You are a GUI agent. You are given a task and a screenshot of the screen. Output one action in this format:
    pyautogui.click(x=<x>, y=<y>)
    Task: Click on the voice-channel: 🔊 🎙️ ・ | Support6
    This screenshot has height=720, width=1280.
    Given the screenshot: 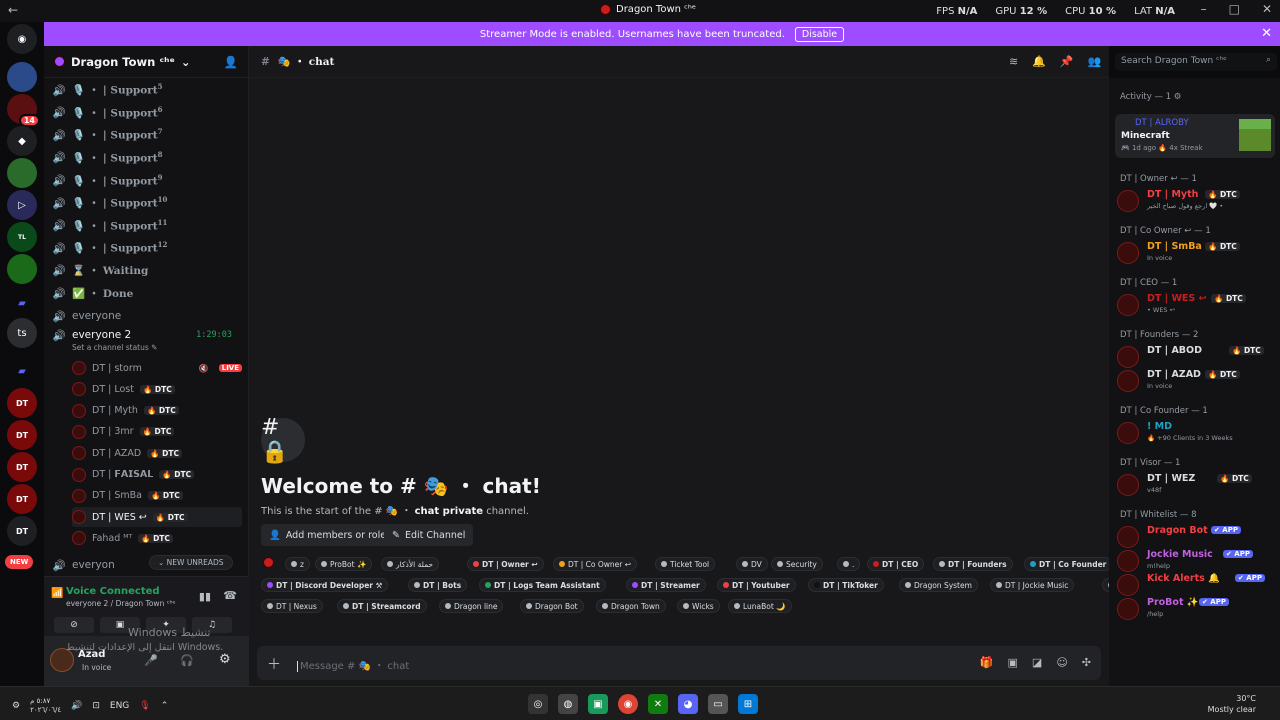 What is the action you would take?
    pyautogui.click(x=147, y=113)
    